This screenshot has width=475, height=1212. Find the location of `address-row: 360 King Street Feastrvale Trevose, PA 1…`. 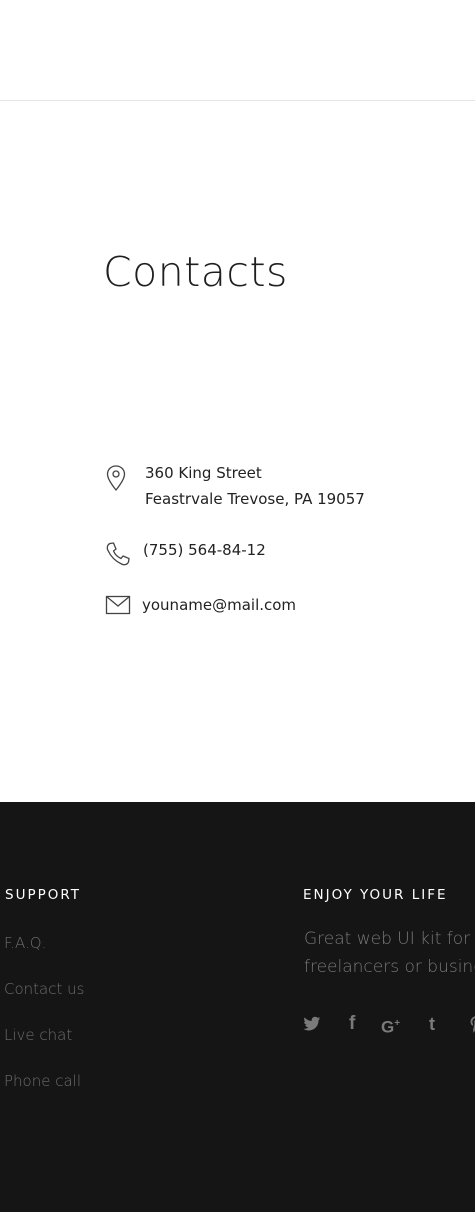

address-row: 360 King Street Feastrvale Trevose, PA 1… is located at coordinates (254, 492).